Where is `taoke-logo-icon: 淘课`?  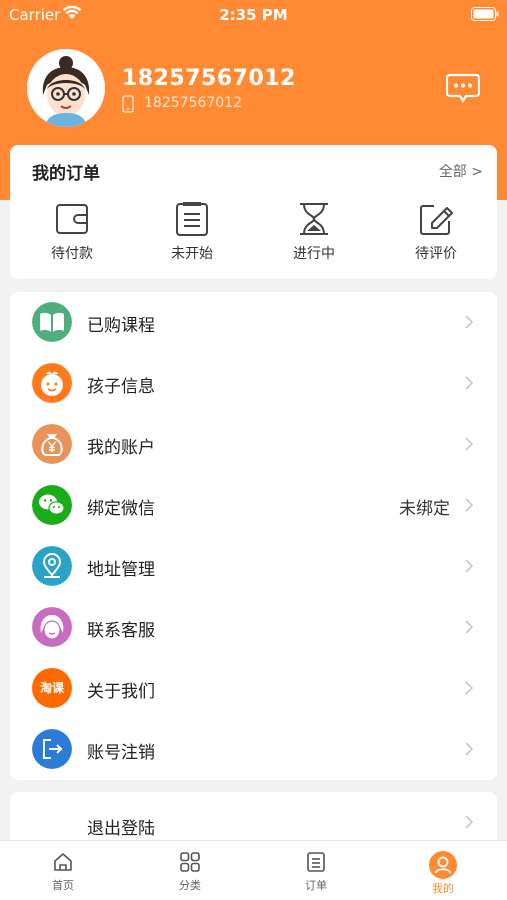 taoke-logo-icon: 淘课 is located at coordinates (52, 688).